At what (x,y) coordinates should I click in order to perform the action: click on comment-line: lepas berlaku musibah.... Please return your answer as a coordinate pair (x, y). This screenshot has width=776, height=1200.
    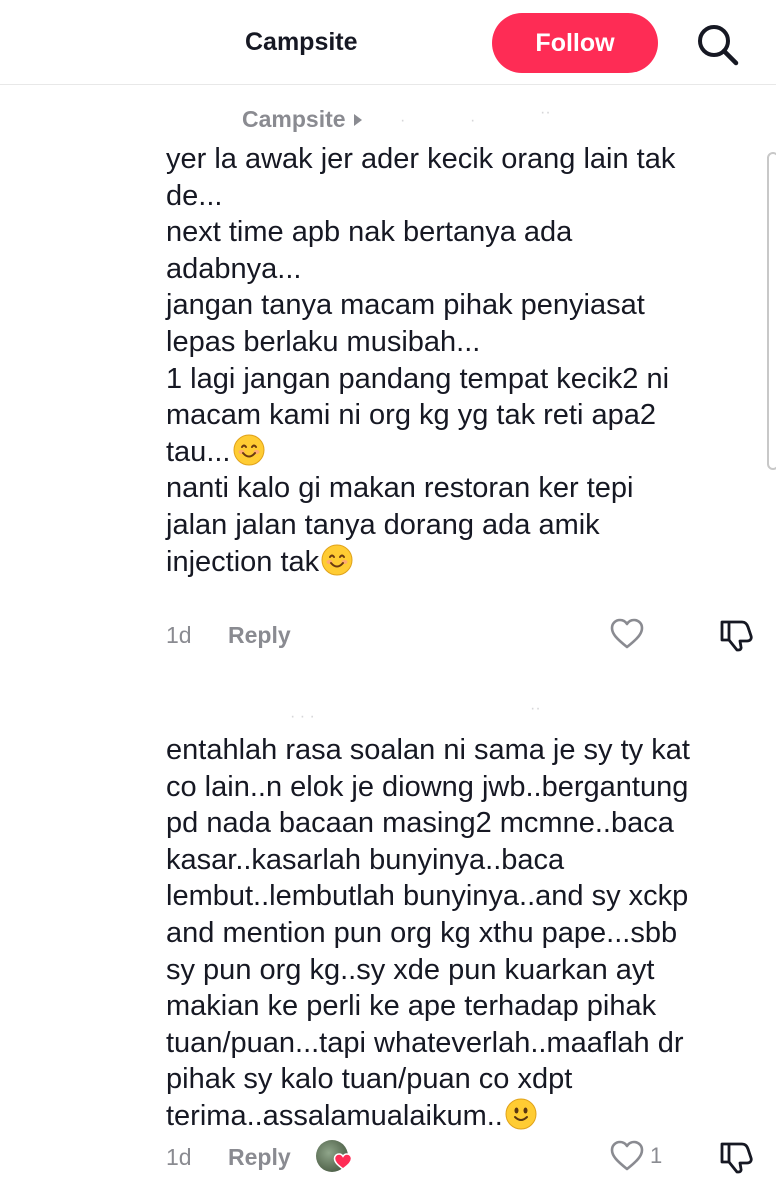
    Looking at the image, I should click on (323, 341).